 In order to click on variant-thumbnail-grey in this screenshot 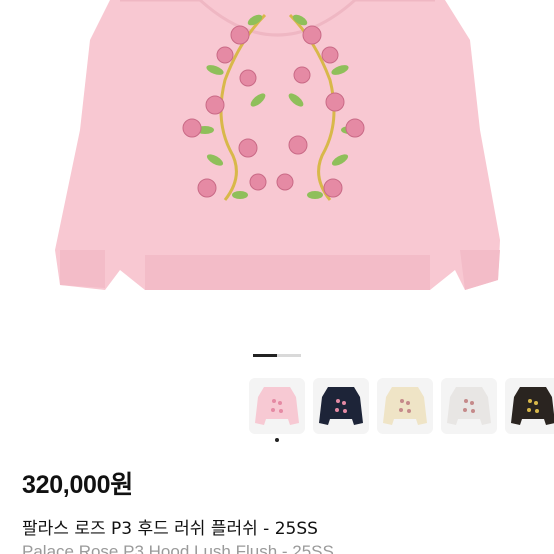, I will do `click(469, 406)`.